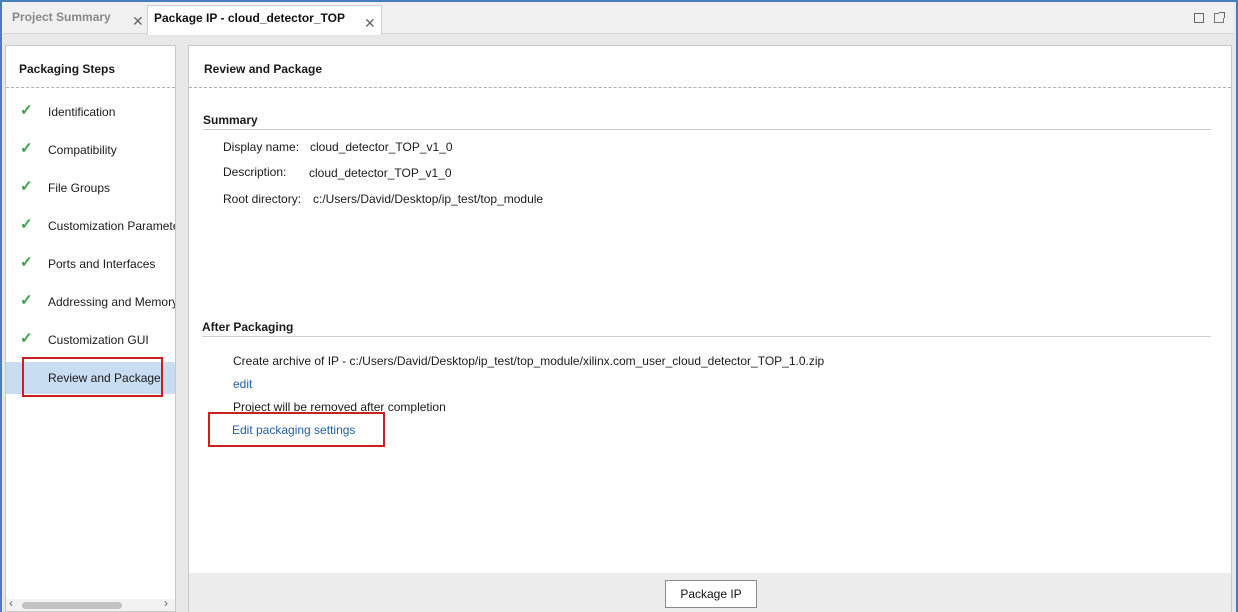  I want to click on step-label: Ports and Interfaces, so click(102, 264).